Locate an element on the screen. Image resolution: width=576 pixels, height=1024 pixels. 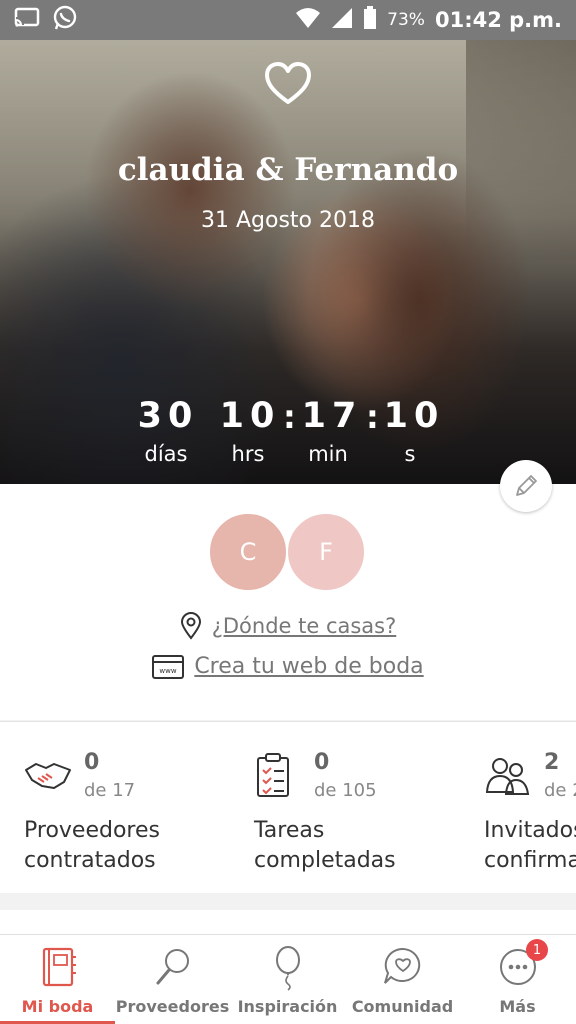
where-link-label: ¿Dónde te casas? is located at coordinates (304, 626).